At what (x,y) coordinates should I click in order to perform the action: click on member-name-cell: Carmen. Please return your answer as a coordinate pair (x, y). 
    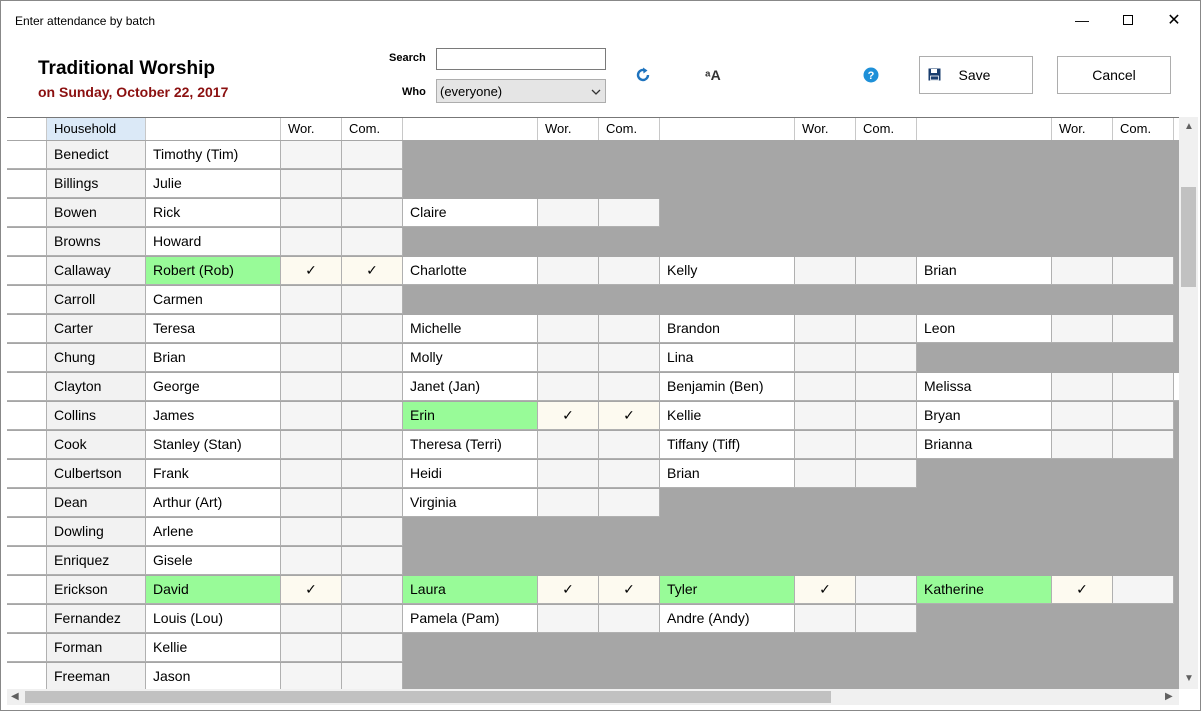
    Looking at the image, I should click on (213, 300).